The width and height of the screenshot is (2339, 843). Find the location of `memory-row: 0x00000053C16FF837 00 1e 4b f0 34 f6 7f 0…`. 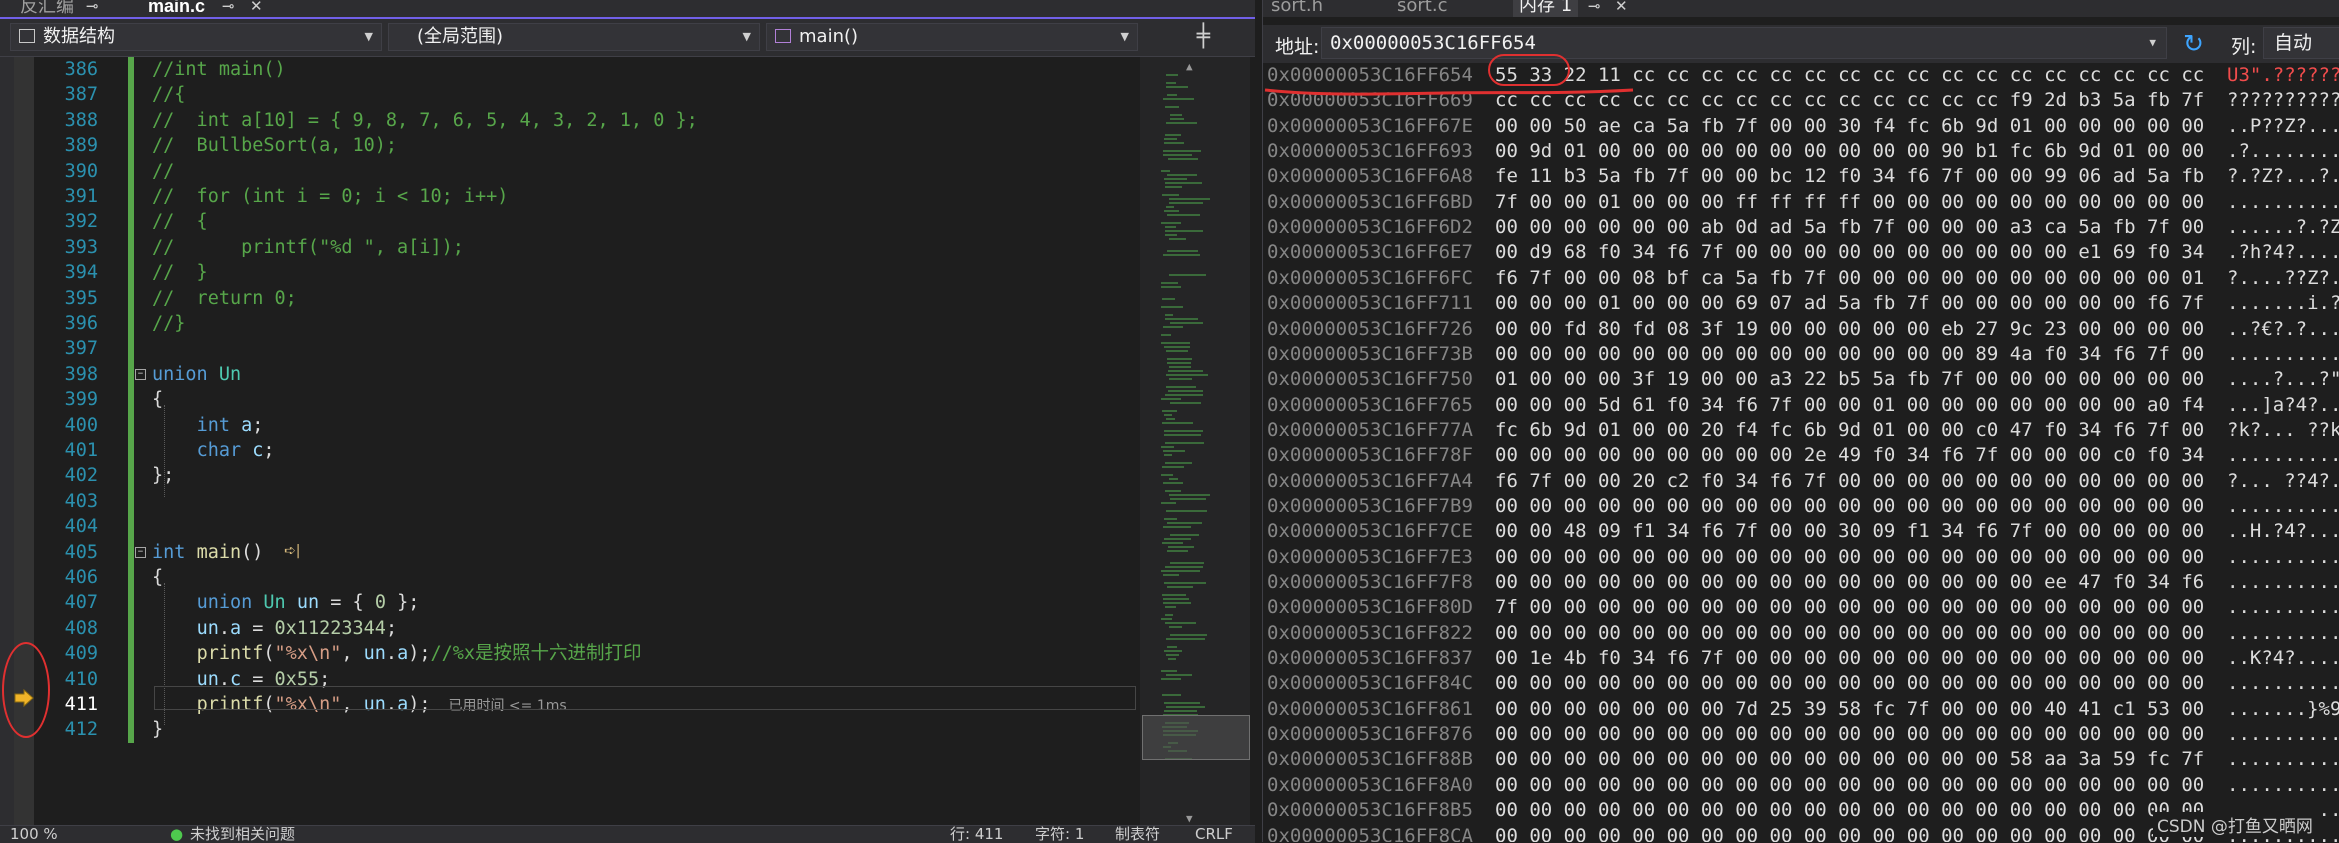

memory-row: 0x00000053C16FF837 00 1e 4b f0 34 f6 7f 0… is located at coordinates (1801, 658).